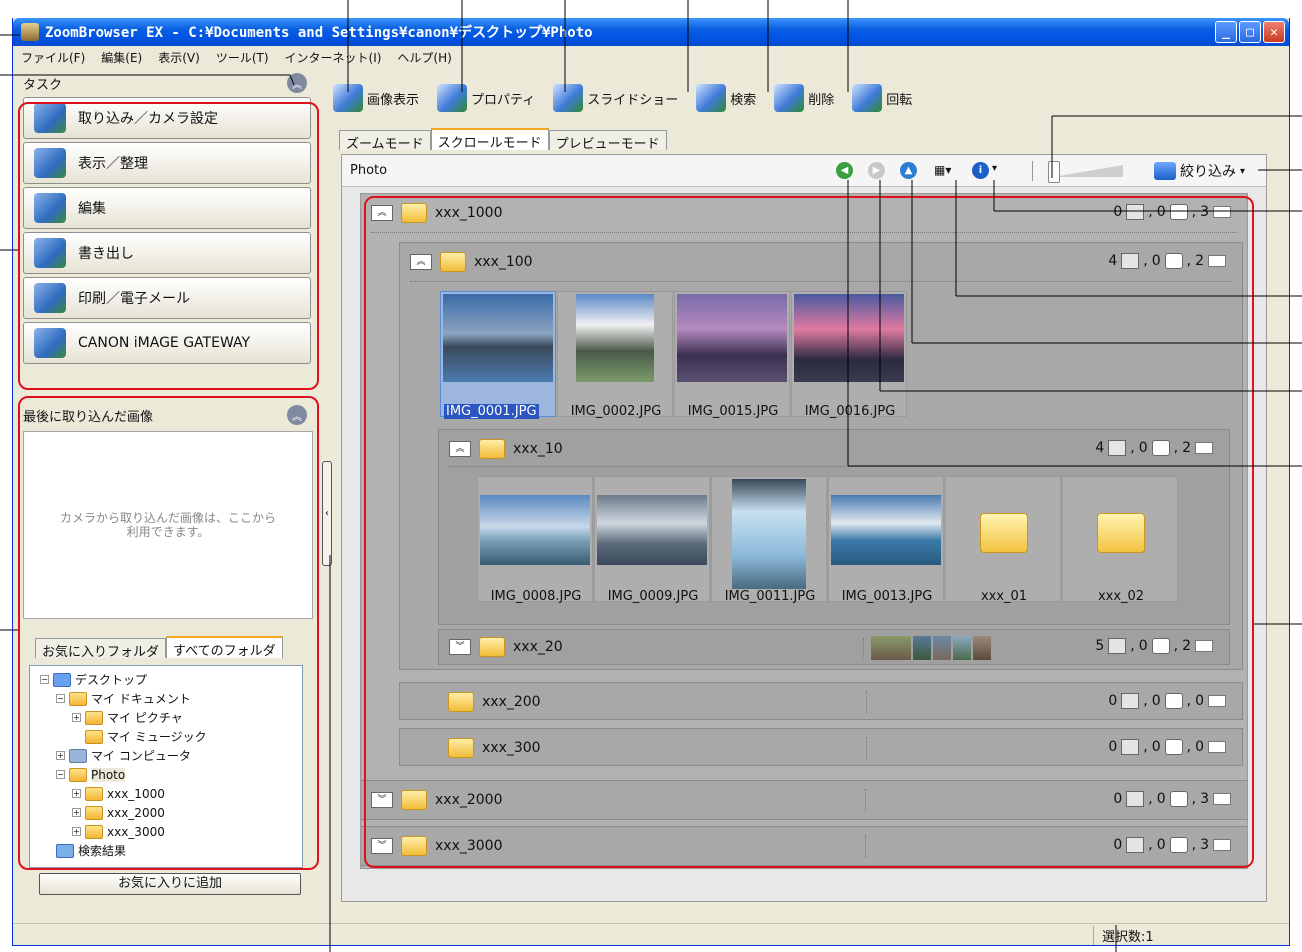  Describe the element at coordinates (333, 57) in the screenshot. I see `menu-internet: インターネット(I)` at that location.